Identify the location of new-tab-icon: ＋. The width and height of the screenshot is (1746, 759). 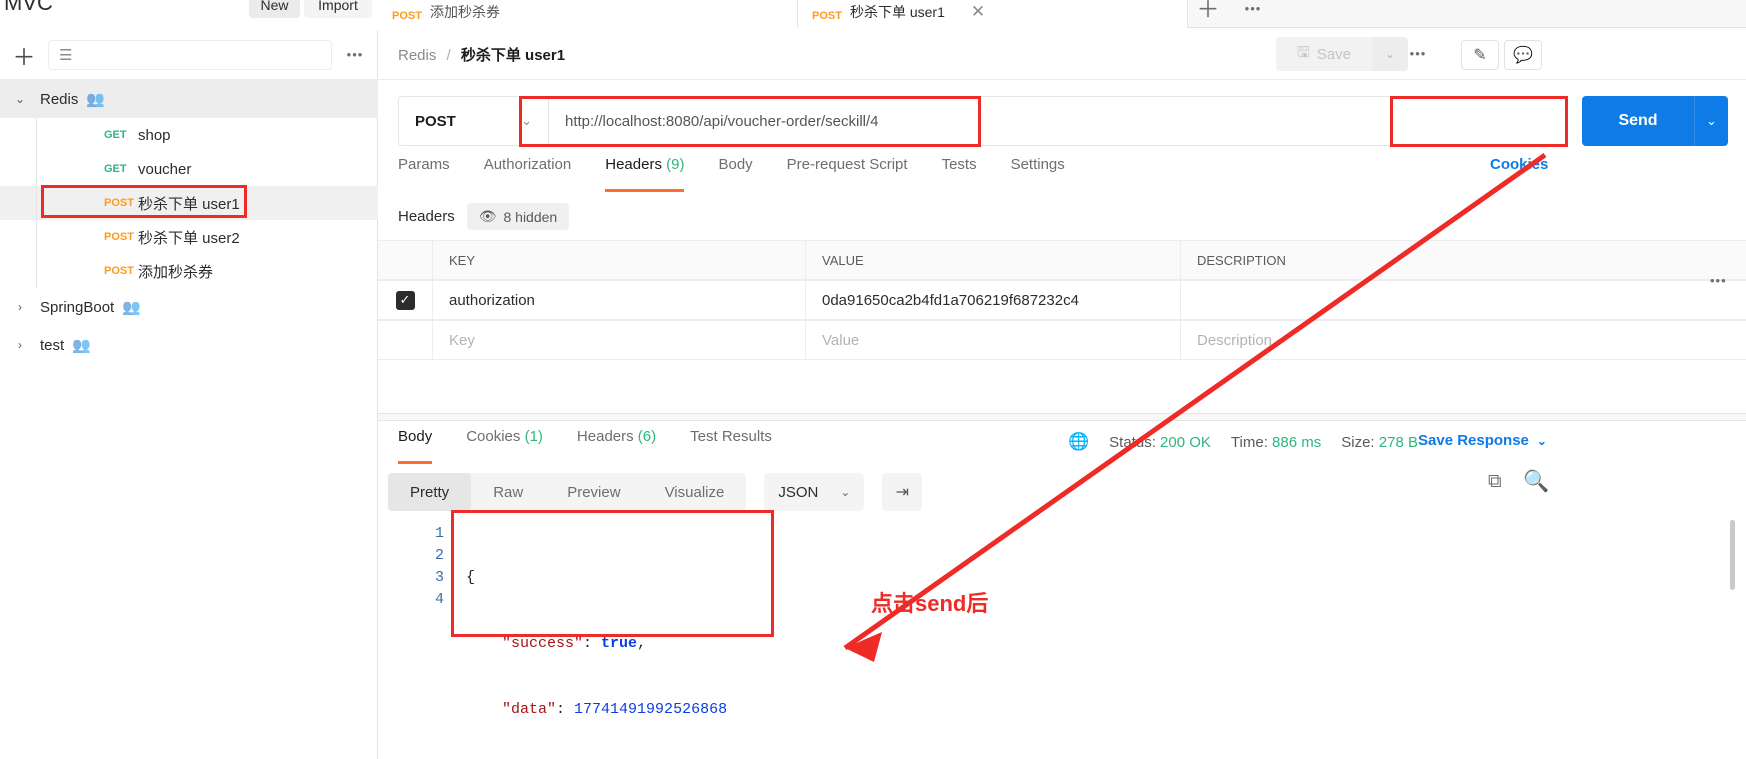
(1208, 14).